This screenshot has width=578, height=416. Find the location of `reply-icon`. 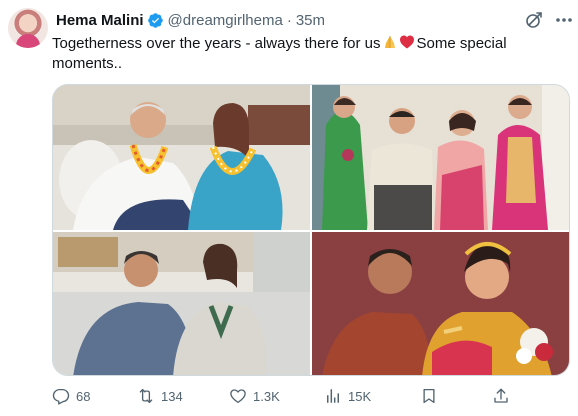

reply-icon is located at coordinates (61, 396).